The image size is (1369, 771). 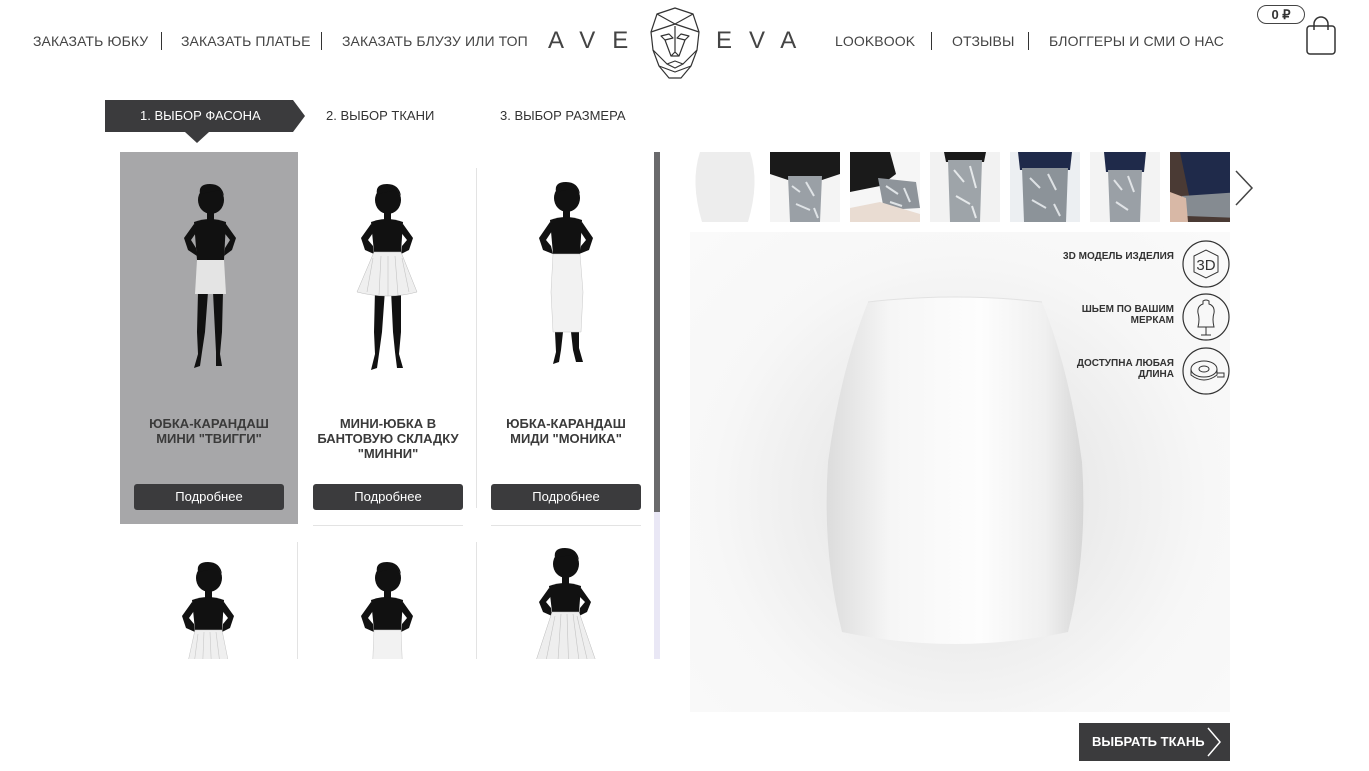 I want to click on nav-reviews: ОТЗЫВЫ, so click(x=983, y=41).